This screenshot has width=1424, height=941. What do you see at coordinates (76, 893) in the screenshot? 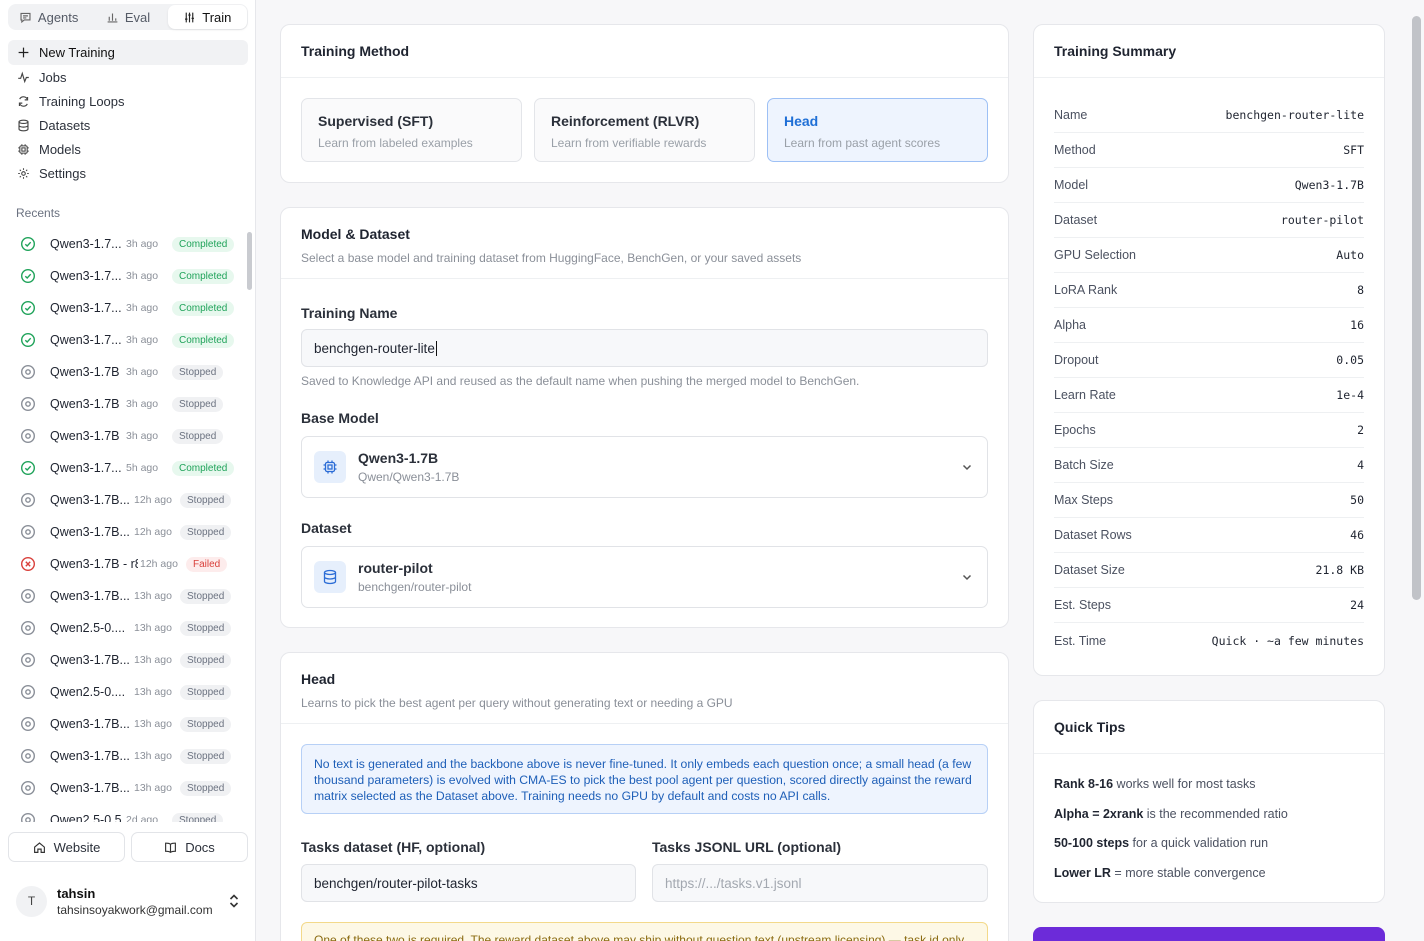
I see `user-name: tahsin` at bounding box center [76, 893].